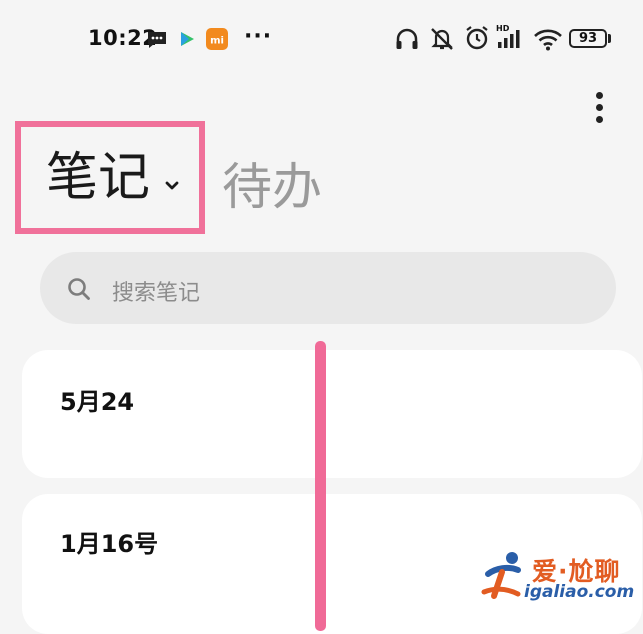 This screenshot has width=643, height=634. I want to click on cellular-signal-icon: HD, so click(511, 37).